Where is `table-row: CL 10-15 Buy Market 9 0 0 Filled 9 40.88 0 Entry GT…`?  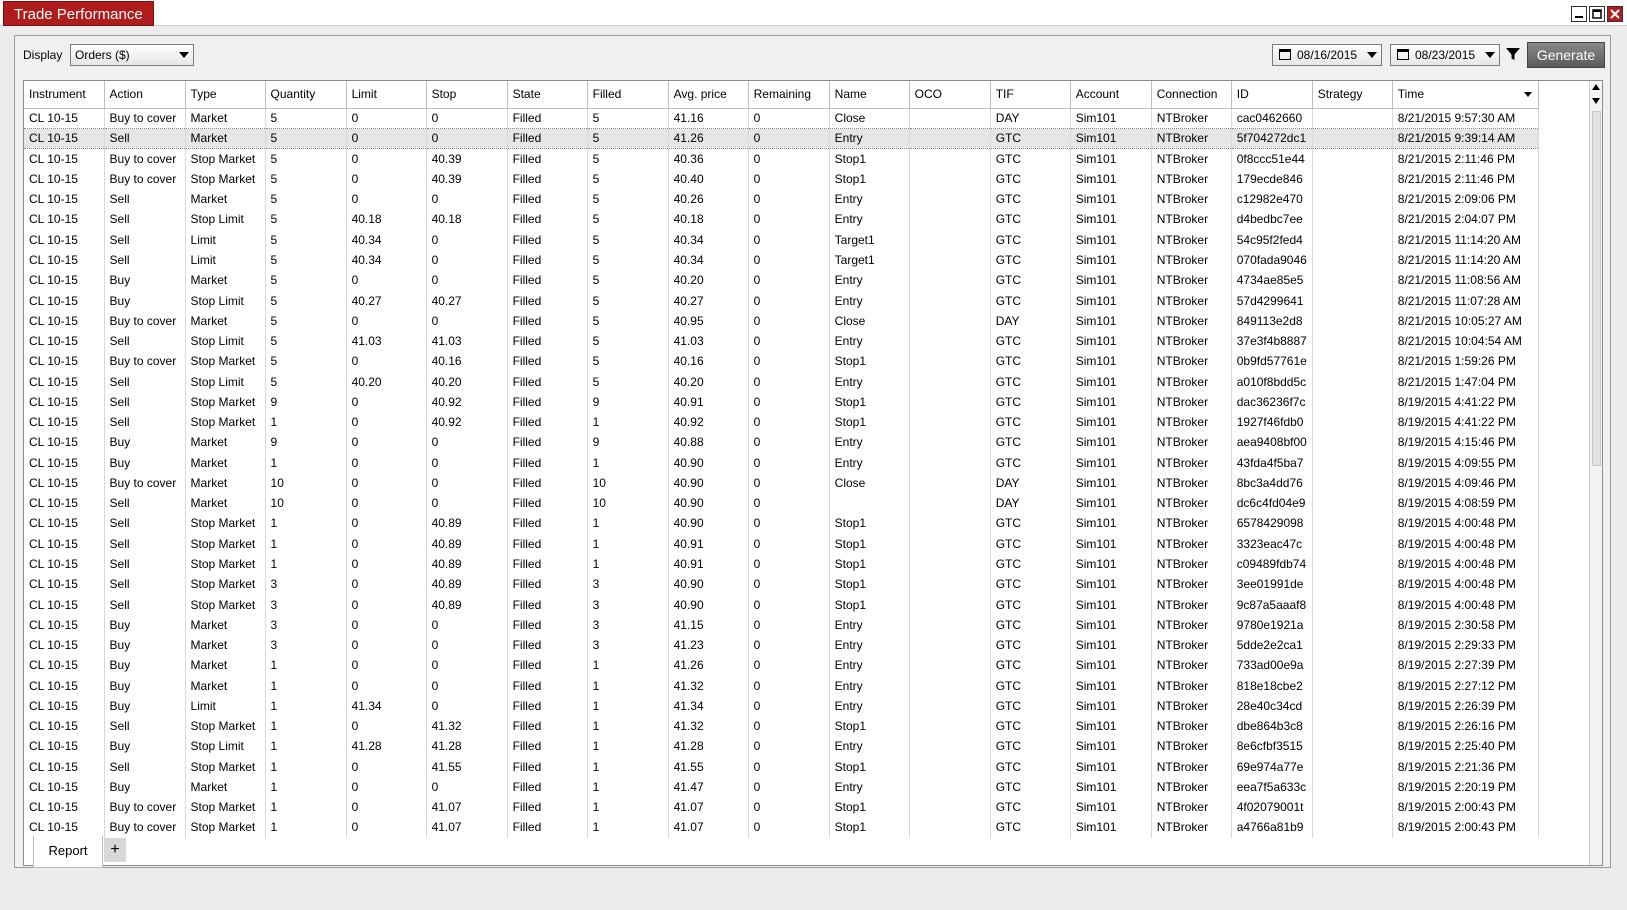
table-row: CL 10-15 Buy Market 9 0 0 Filled 9 40.88 0 Entry GT… is located at coordinates (782, 442).